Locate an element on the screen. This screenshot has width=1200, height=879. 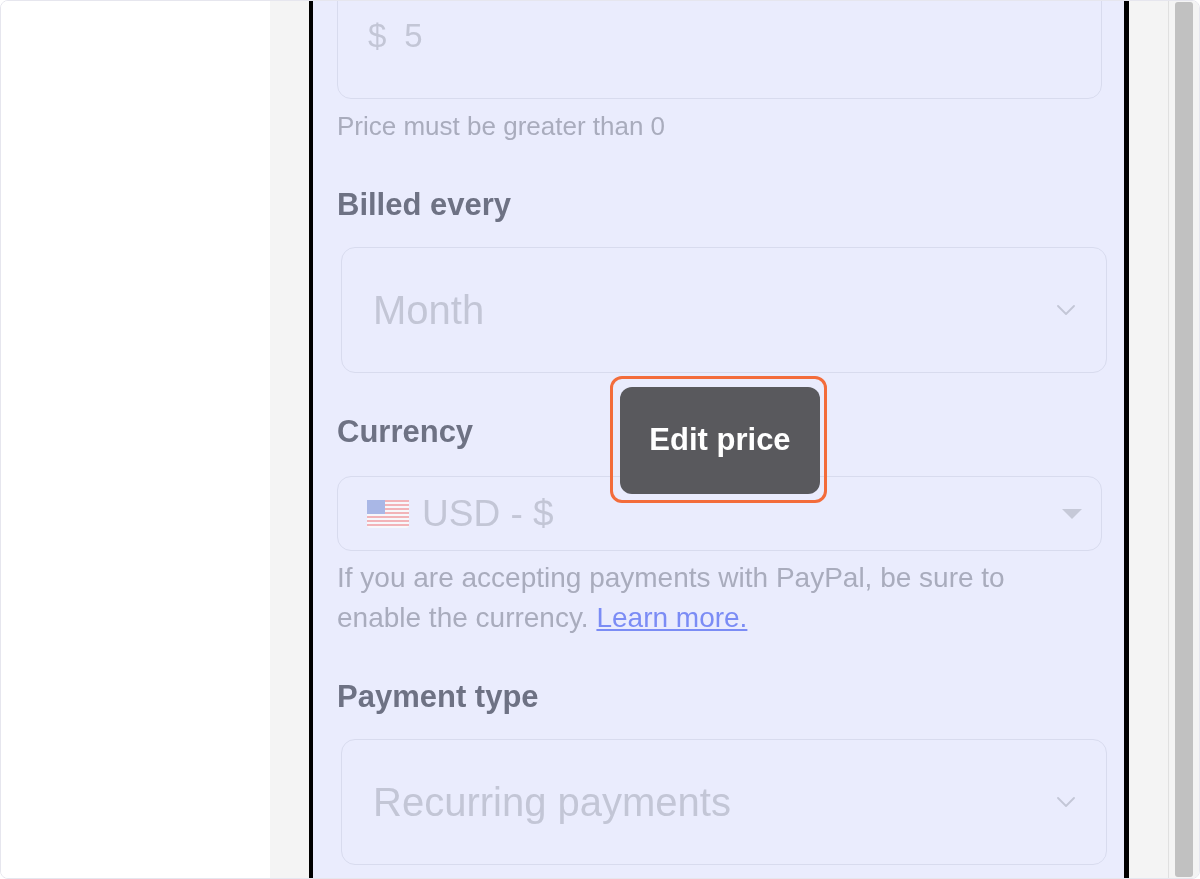
scrollbar-thumb is located at coordinates (1184, 439).